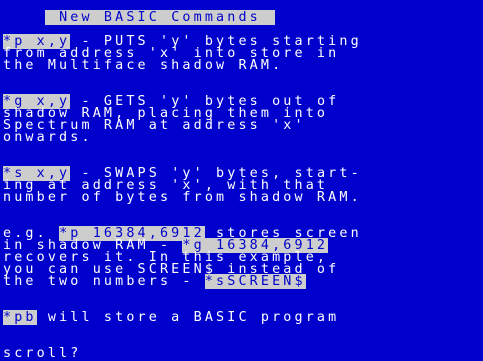 The width and height of the screenshot is (483, 361). I want to click on get-description-4: onwards., so click(48, 137).